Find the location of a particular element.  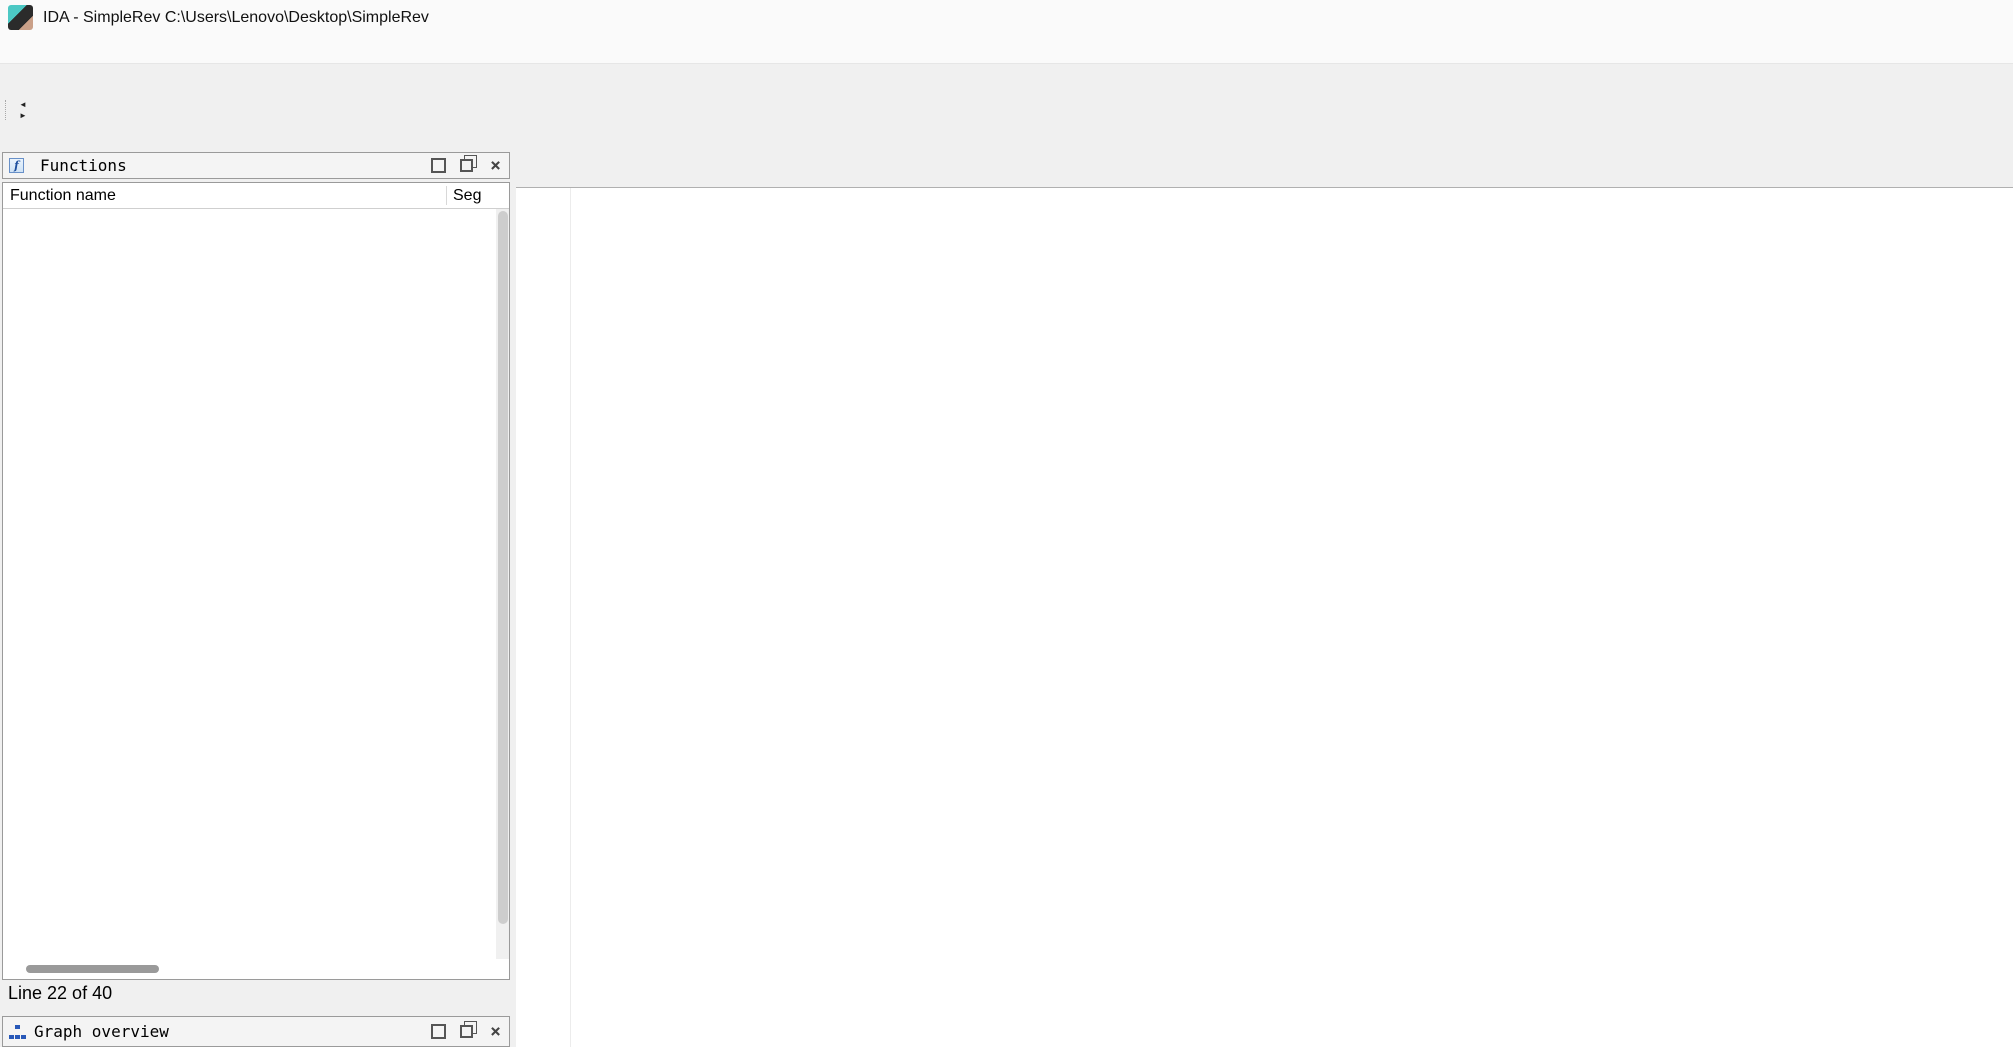

functions-panel-title: Functions is located at coordinates (83, 165).